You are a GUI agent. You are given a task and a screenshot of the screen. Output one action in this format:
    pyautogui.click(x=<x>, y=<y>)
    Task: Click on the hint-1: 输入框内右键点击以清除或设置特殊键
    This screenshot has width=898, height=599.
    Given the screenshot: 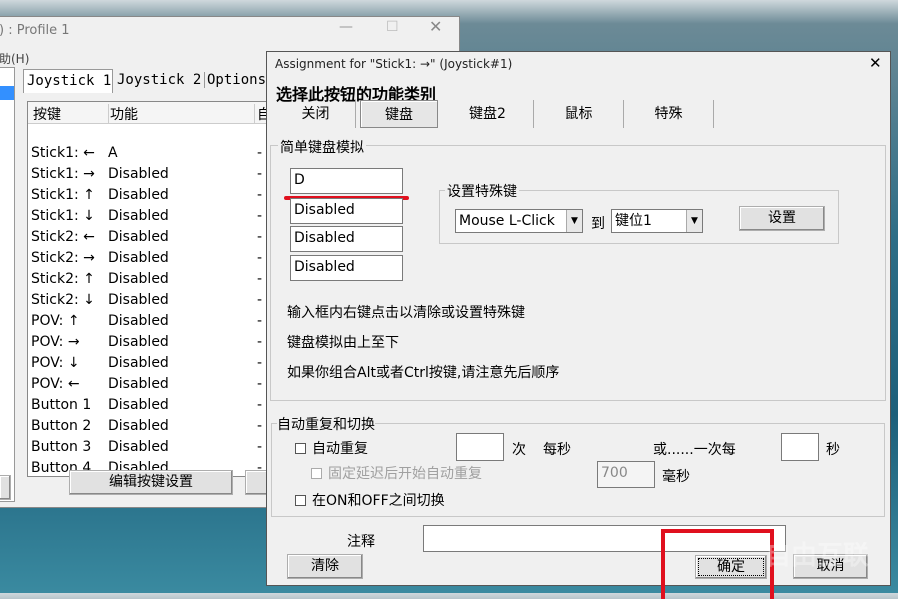 What is the action you would take?
    pyautogui.click(x=406, y=313)
    